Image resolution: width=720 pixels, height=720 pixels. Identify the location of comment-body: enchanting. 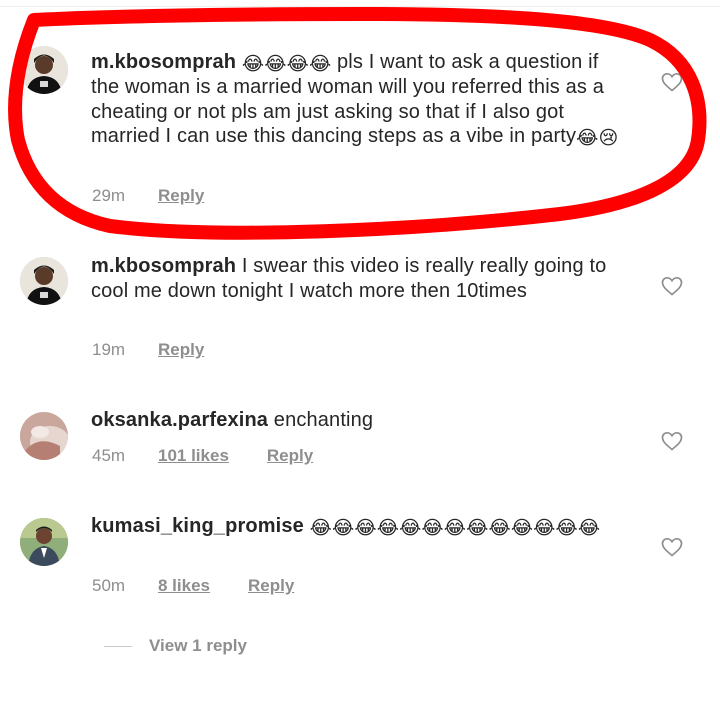
(321, 420).